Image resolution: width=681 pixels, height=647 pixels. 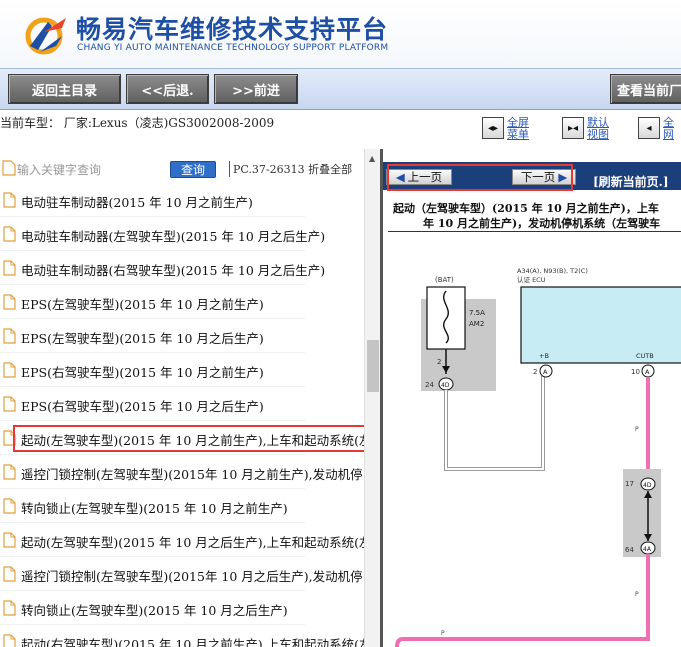 What do you see at coordinates (439, 362) in the screenshot?
I see `pin-2-label: 2` at bounding box center [439, 362].